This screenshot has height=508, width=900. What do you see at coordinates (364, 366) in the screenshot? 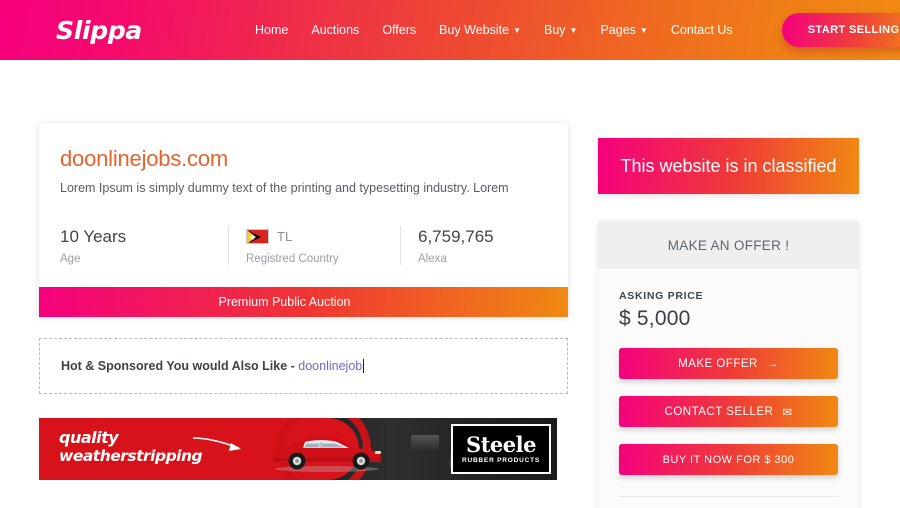
I see `text-cursor` at bounding box center [364, 366].